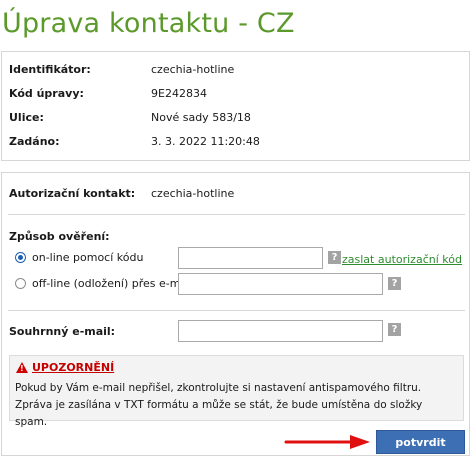 This screenshot has height=458, width=476. Describe the element at coordinates (420, 442) in the screenshot. I see `confirm-button: potvrdit` at that location.